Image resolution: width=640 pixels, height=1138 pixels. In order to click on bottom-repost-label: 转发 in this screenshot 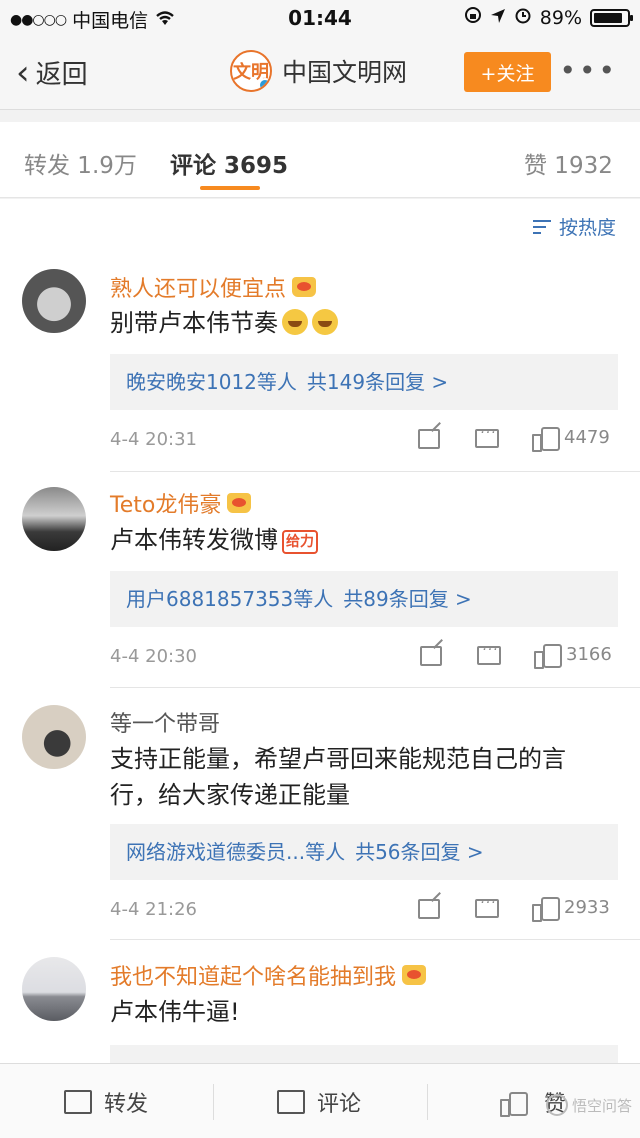, I will do `click(126, 1104)`.